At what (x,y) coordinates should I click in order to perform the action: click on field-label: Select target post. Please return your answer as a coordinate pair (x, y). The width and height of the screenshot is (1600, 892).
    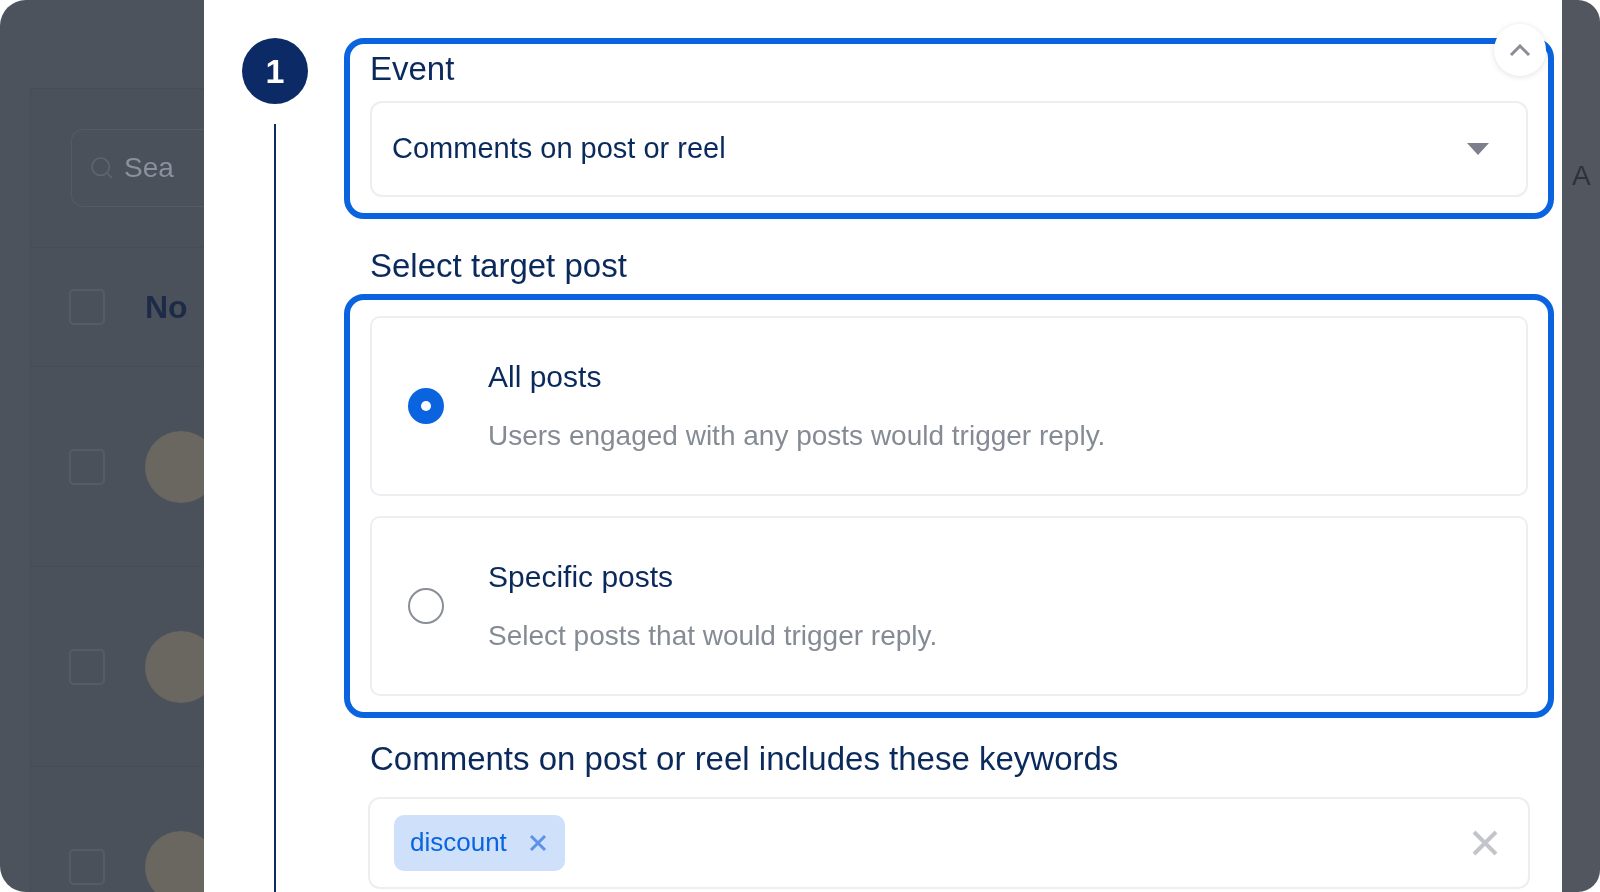
    Looking at the image, I should click on (498, 265).